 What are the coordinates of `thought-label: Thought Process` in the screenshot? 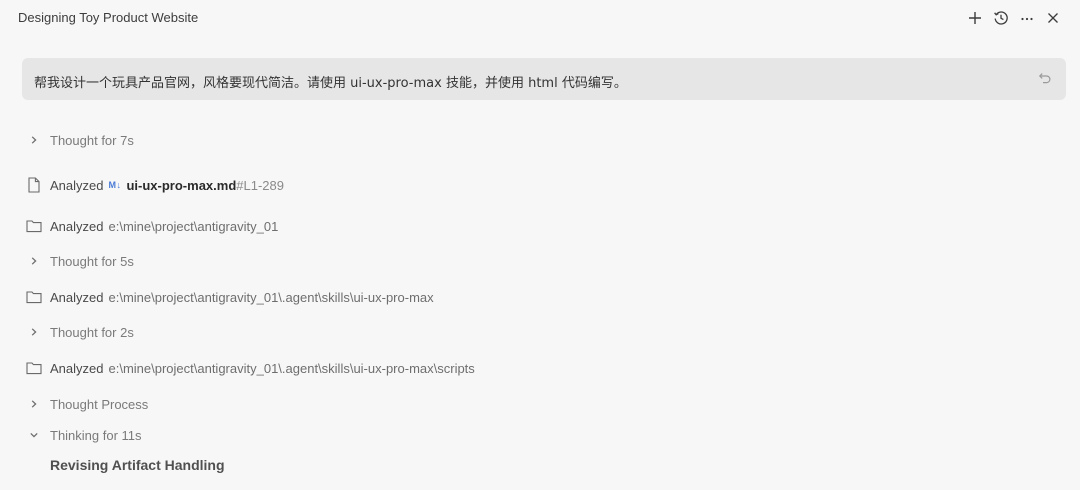 It's located at (99, 404).